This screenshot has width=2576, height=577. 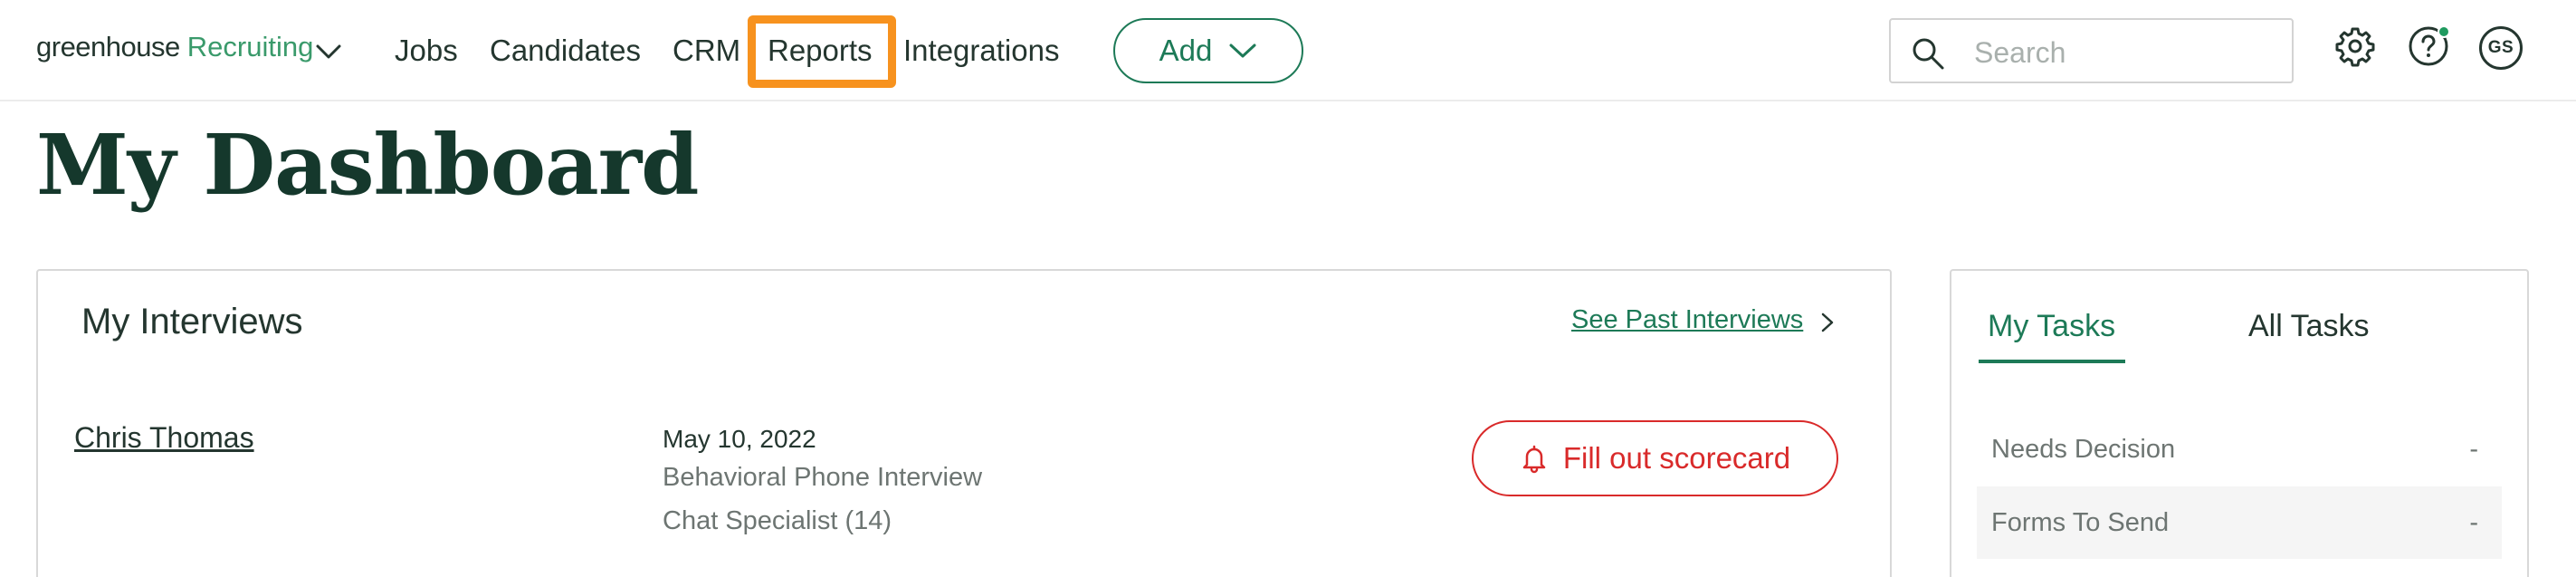 I want to click on nav-crm: CRM, so click(x=707, y=50).